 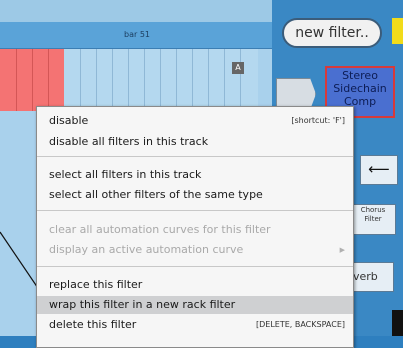 What do you see at coordinates (129, 141) in the screenshot?
I see `menu-item-label: disable all filters in this track` at bounding box center [129, 141].